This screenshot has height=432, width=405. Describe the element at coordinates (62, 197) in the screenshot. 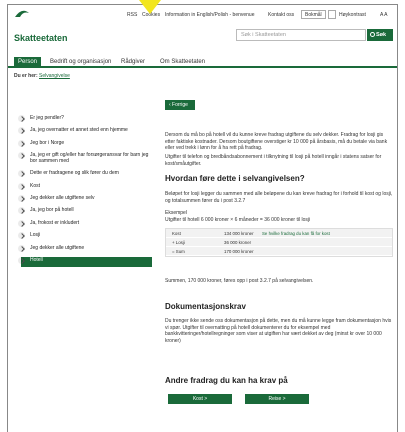

I see `sidebar-item-label: Jeg dekker alle utgiftene selv` at that location.